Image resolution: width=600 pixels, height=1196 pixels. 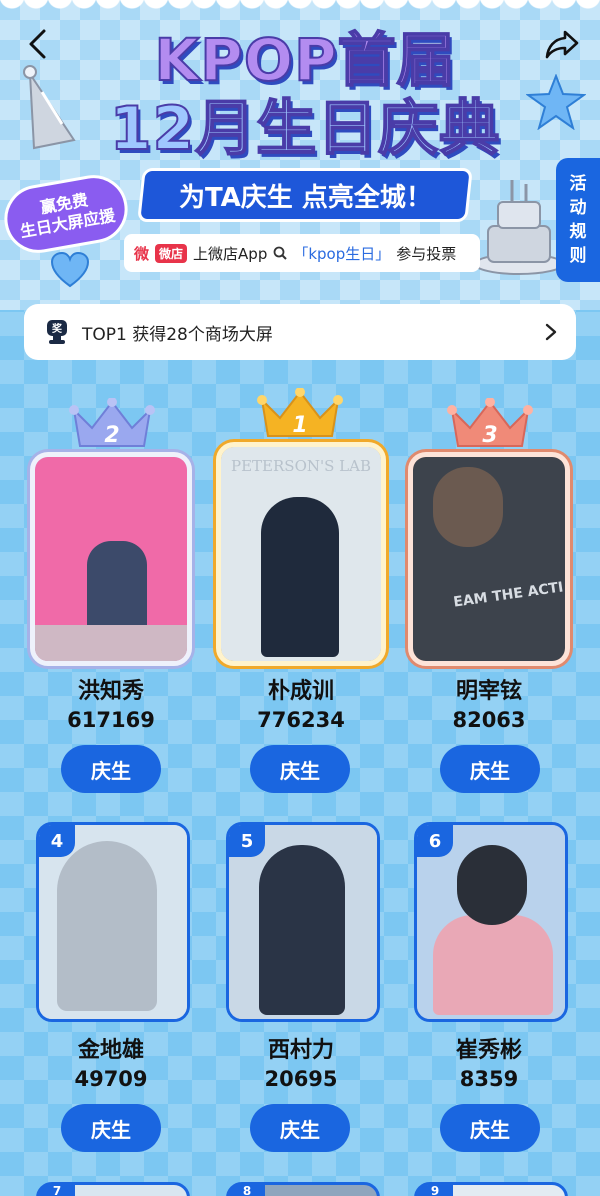 I want to click on chevron-left-icon, so click(x=37, y=44).